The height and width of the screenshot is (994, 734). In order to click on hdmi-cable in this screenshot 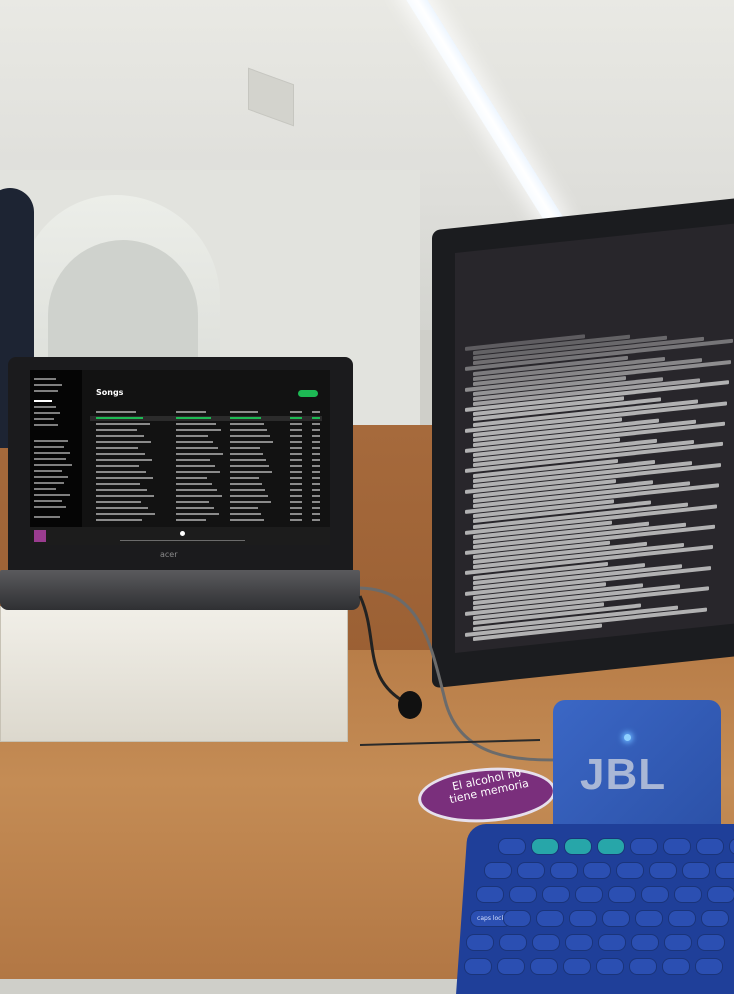, I will do `click(460, 674)`.